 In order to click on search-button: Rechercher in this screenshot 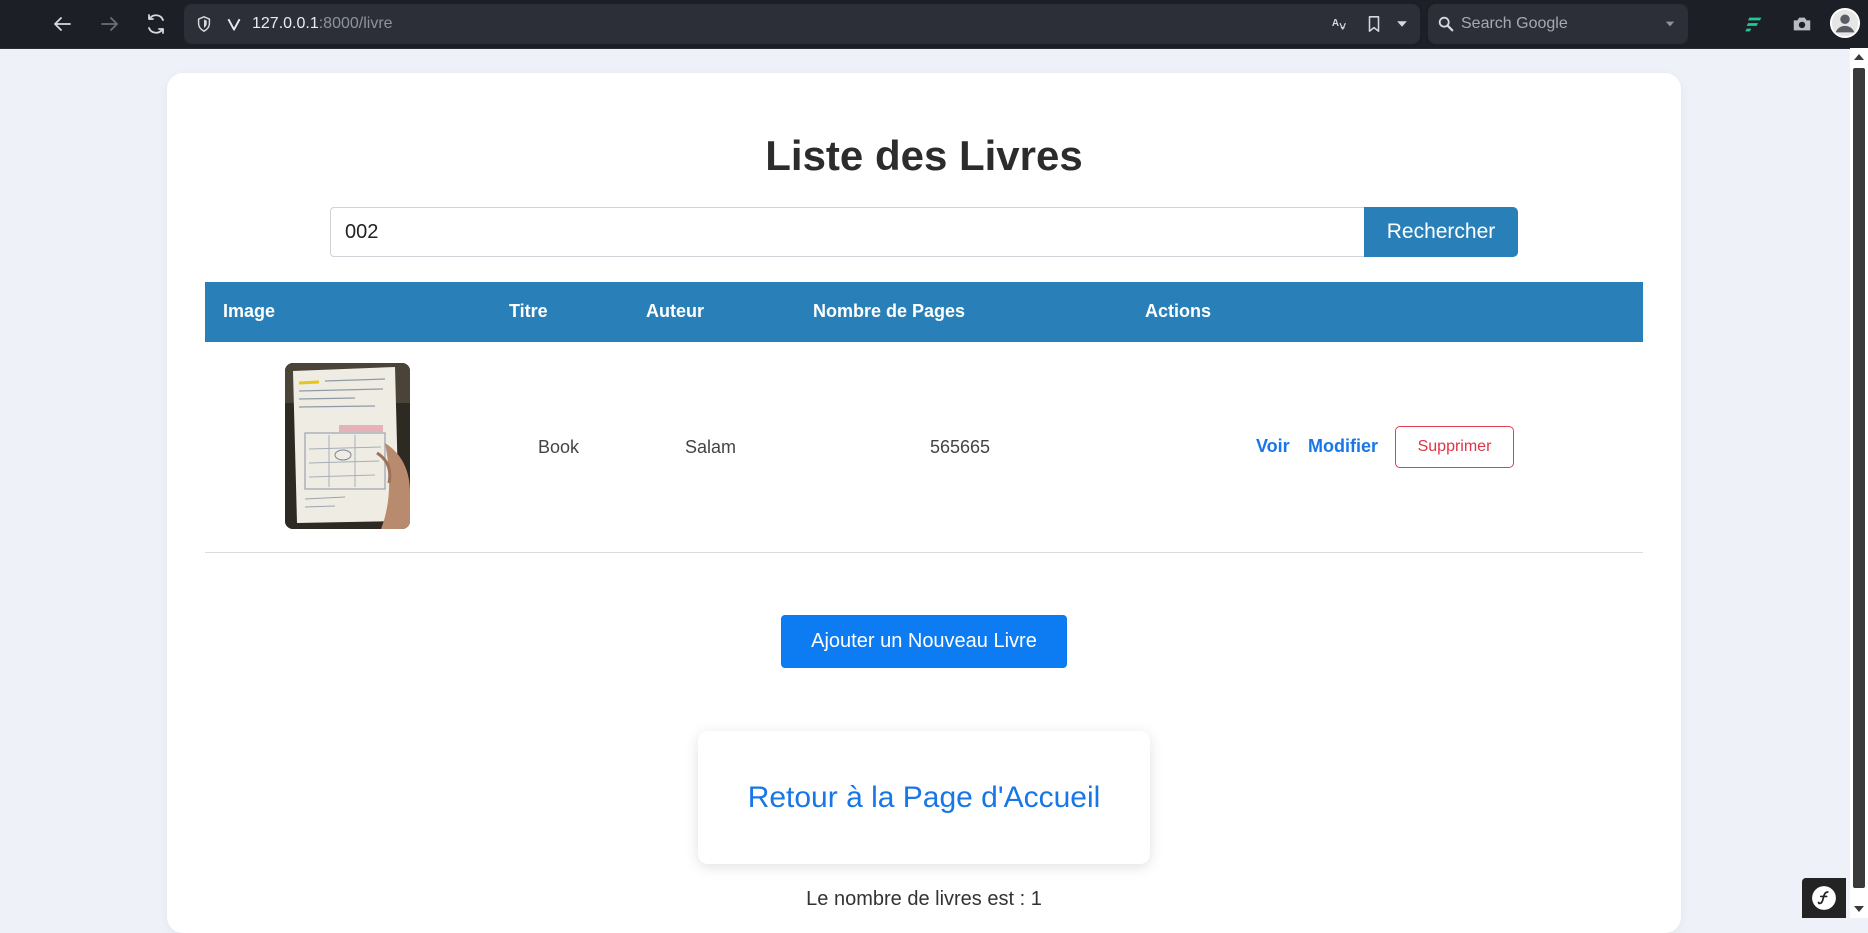, I will do `click(1441, 232)`.